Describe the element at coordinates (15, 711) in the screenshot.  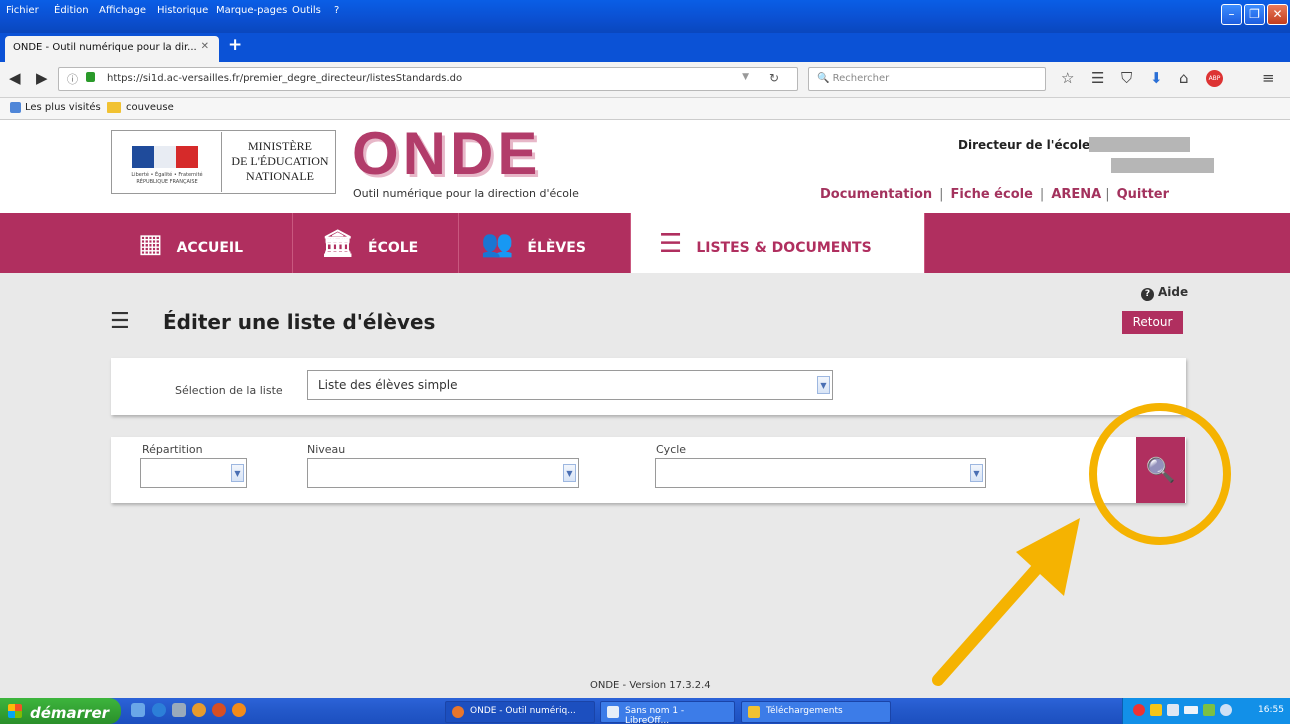
I see `windows-logo-icon` at that location.